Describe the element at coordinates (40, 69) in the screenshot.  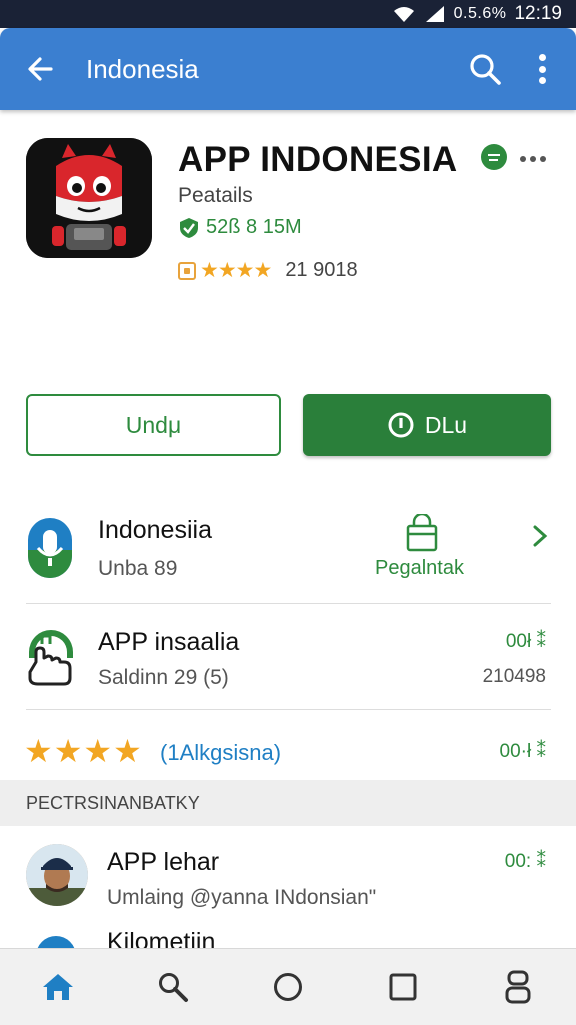
I see `back-arrow-icon` at that location.